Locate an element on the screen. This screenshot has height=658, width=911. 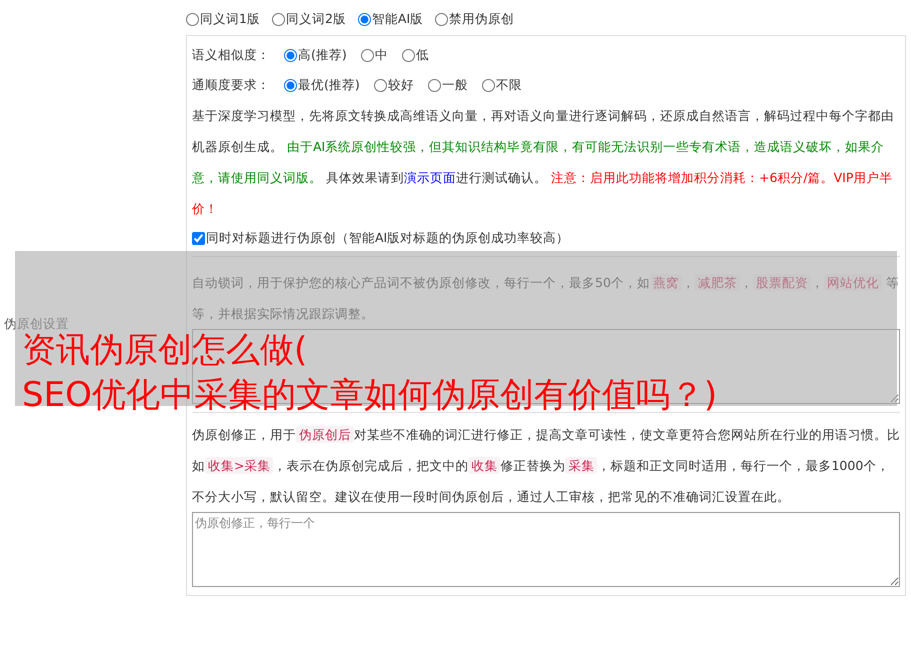
correction-field: 伪原创修正，每行一个 is located at coordinates (546, 549).